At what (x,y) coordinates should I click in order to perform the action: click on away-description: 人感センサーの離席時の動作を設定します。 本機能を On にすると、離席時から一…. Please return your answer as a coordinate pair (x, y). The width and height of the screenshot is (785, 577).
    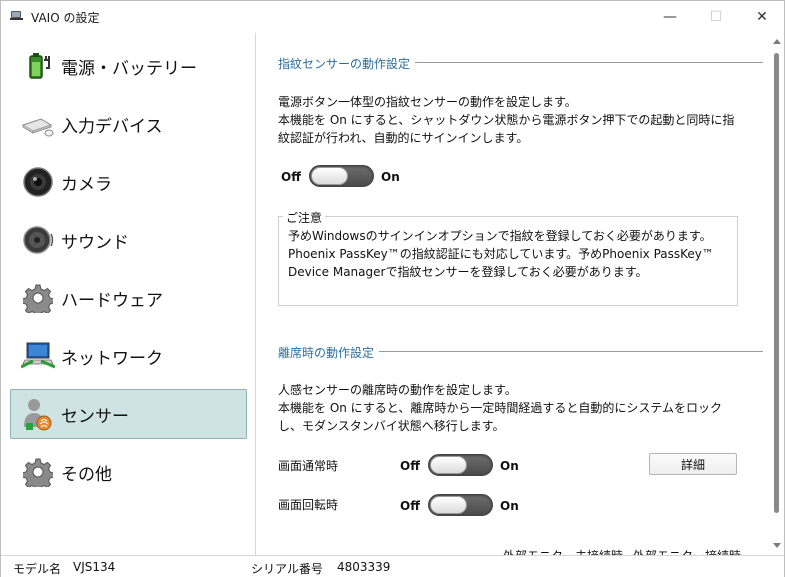
    Looking at the image, I should click on (521, 408).